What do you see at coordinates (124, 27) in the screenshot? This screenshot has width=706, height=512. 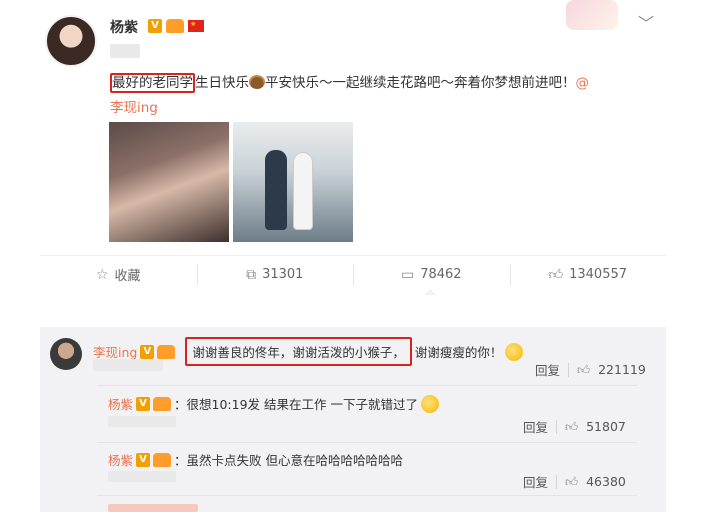 I see `post-author-name: 杨紫` at bounding box center [124, 27].